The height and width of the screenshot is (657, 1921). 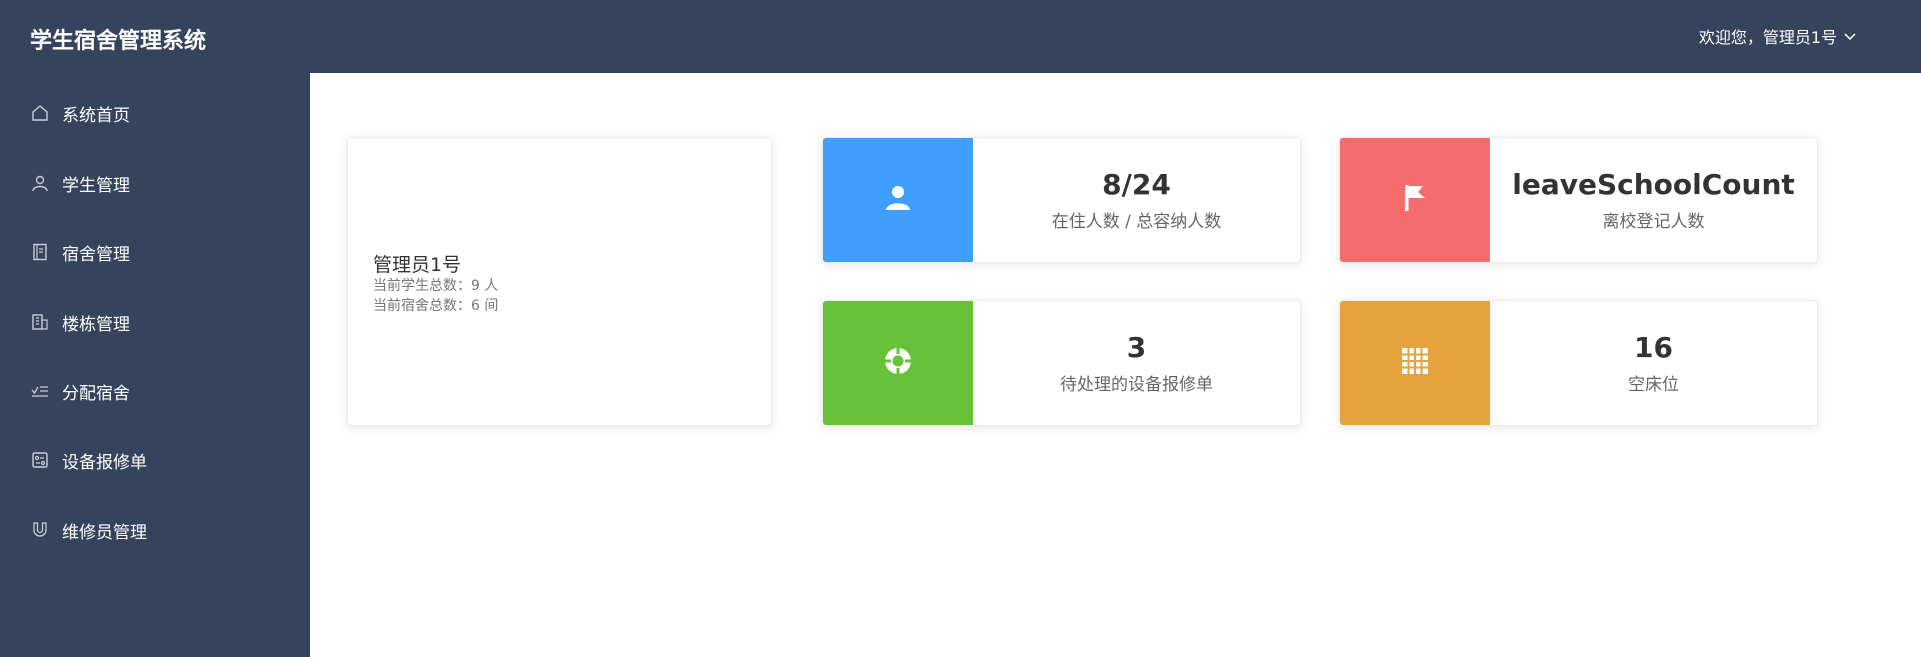 I want to click on building-icon, so click(x=40, y=322).